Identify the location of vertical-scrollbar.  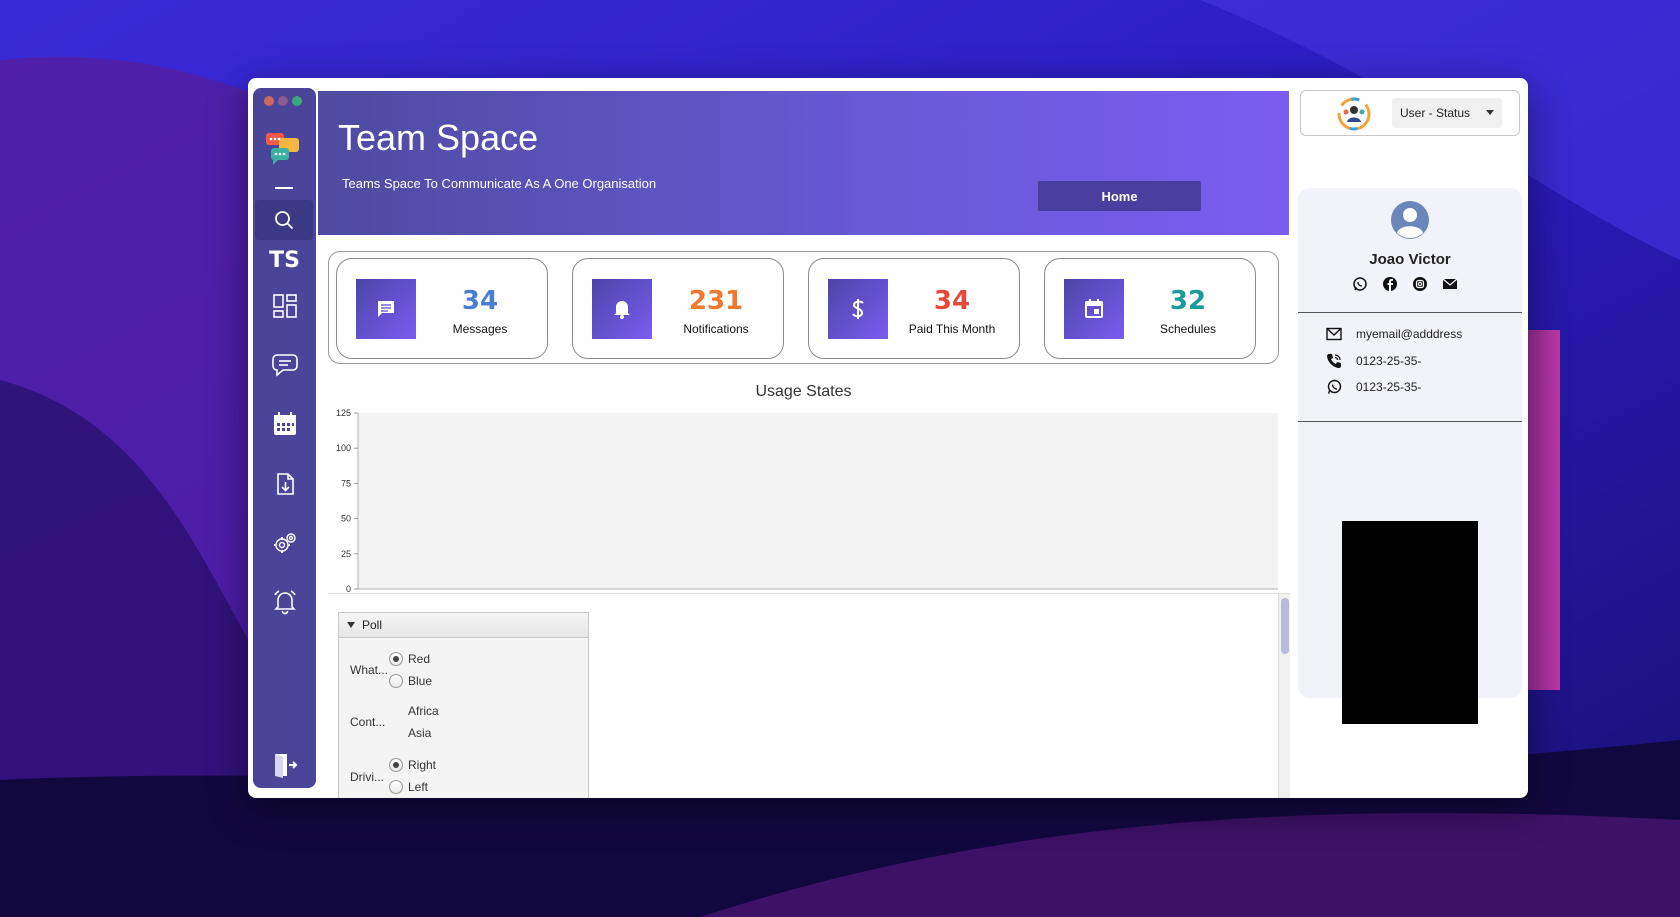
(1284, 696).